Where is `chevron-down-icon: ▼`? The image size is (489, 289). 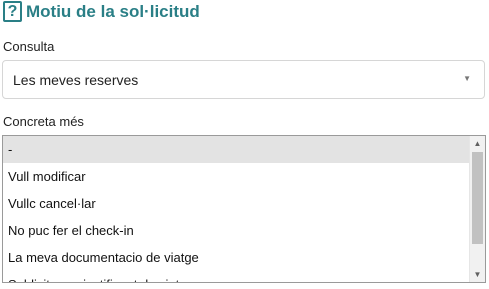 chevron-down-icon: ▼ is located at coordinates (467, 78).